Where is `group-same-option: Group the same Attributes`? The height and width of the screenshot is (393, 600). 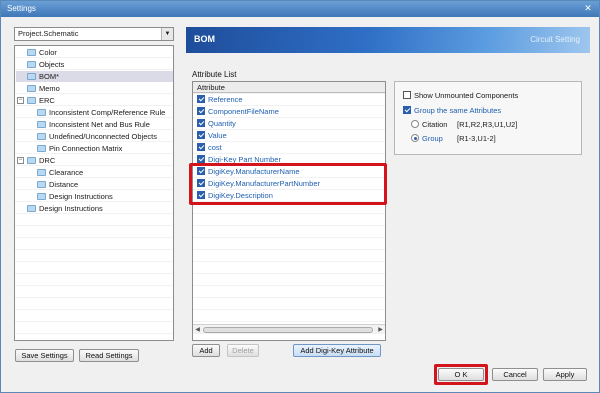 group-same-option: Group the same Attributes is located at coordinates (452, 111).